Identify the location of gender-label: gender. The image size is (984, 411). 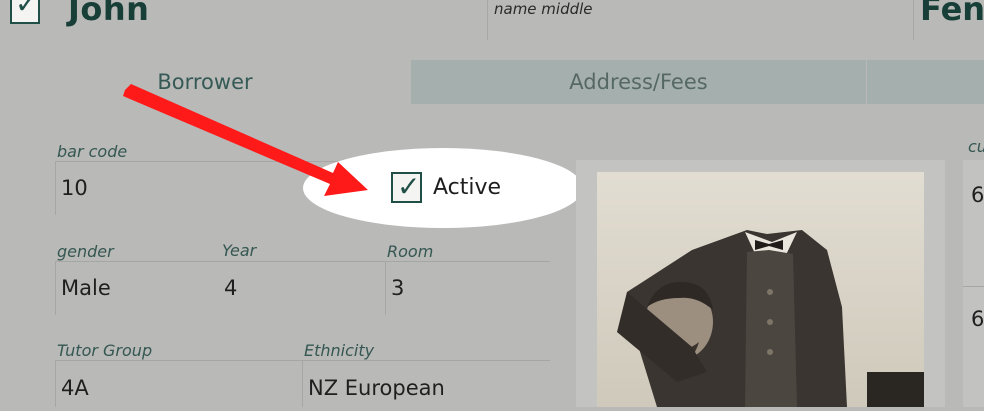
(85, 251).